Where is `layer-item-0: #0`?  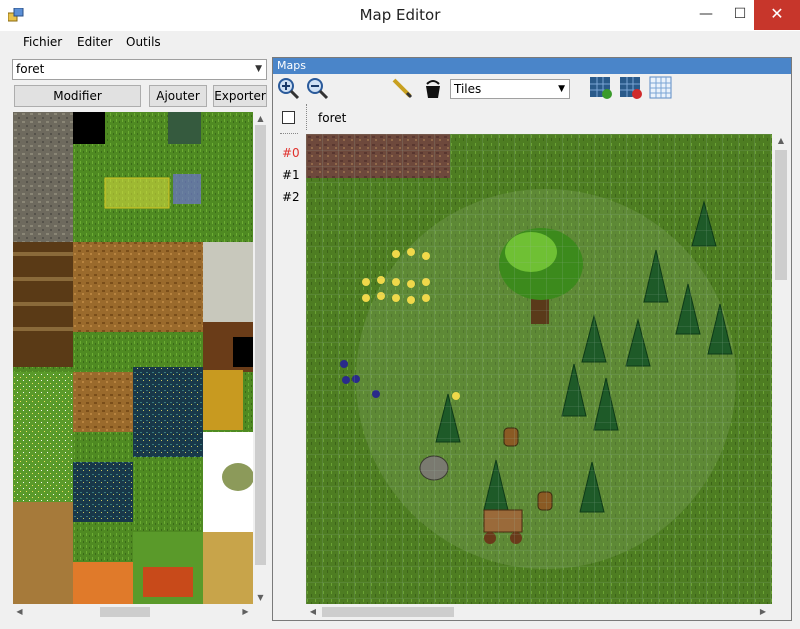
layer-item-0: #0 is located at coordinates (291, 153).